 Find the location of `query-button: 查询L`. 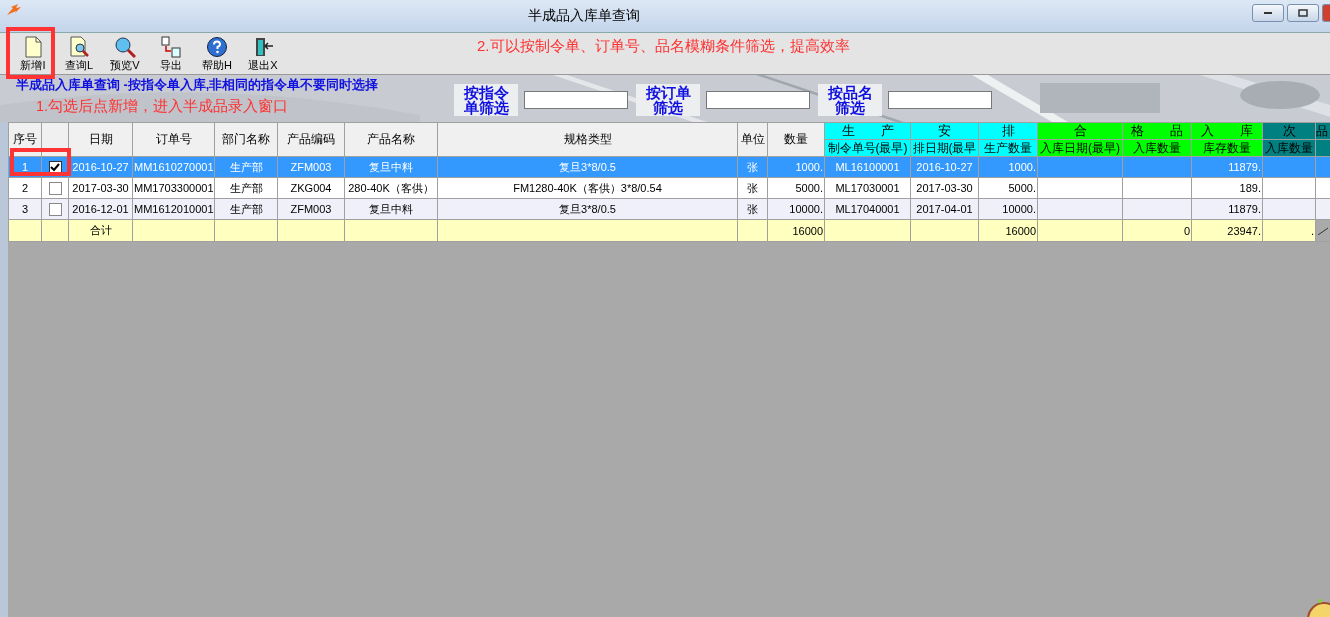

query-button: 查询L is located at coordinates (79, 53).